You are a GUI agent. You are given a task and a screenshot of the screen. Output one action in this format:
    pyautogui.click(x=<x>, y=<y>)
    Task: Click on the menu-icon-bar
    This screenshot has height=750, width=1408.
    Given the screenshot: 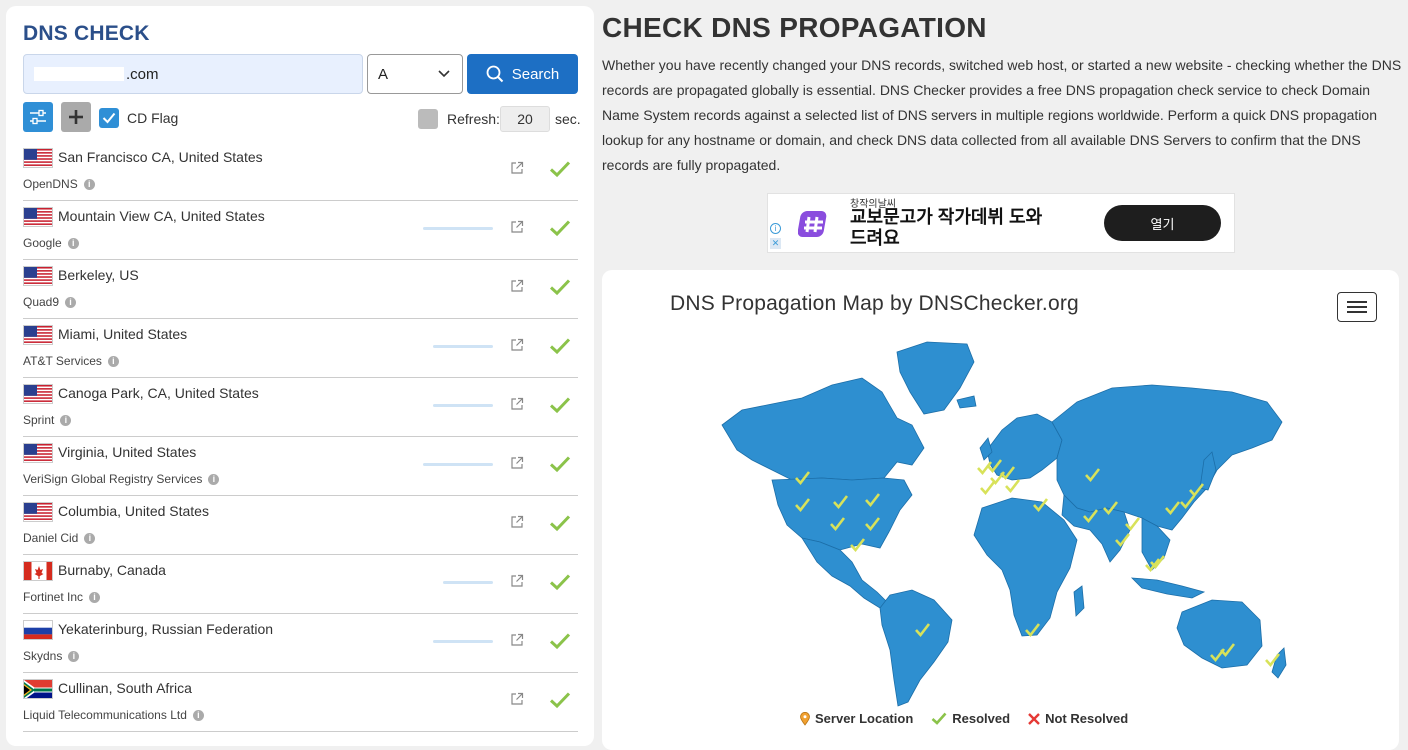 What is the action you would take?
    pyautogui.click(x=1357, y=307)
    